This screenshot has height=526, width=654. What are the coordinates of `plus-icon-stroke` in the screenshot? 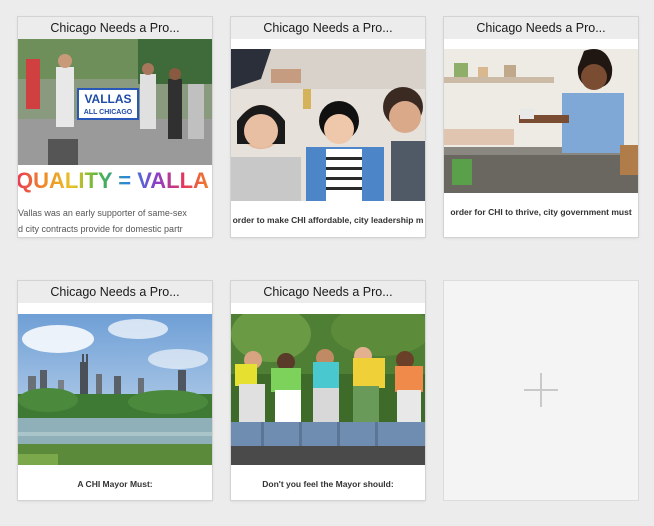 It's located at (541, 390).